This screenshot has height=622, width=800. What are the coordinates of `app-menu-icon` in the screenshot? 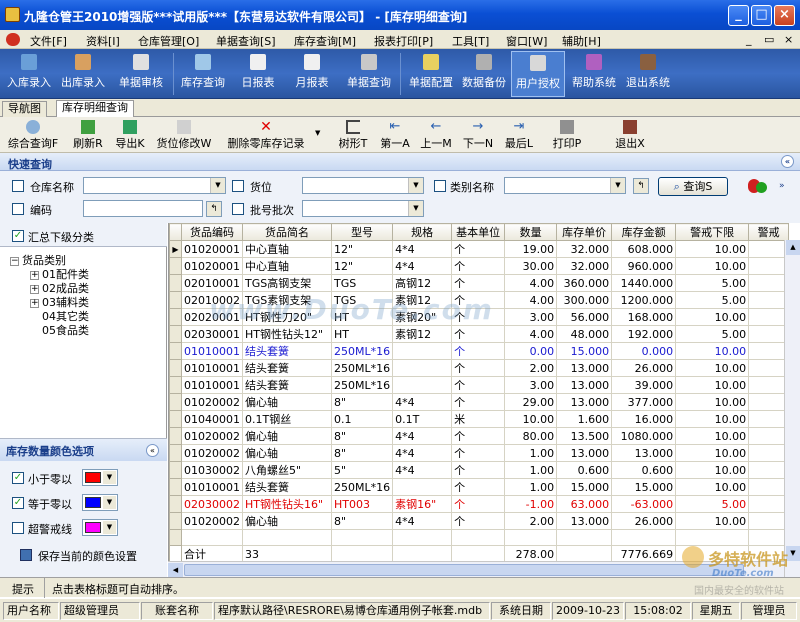 It's located at (13, 39).